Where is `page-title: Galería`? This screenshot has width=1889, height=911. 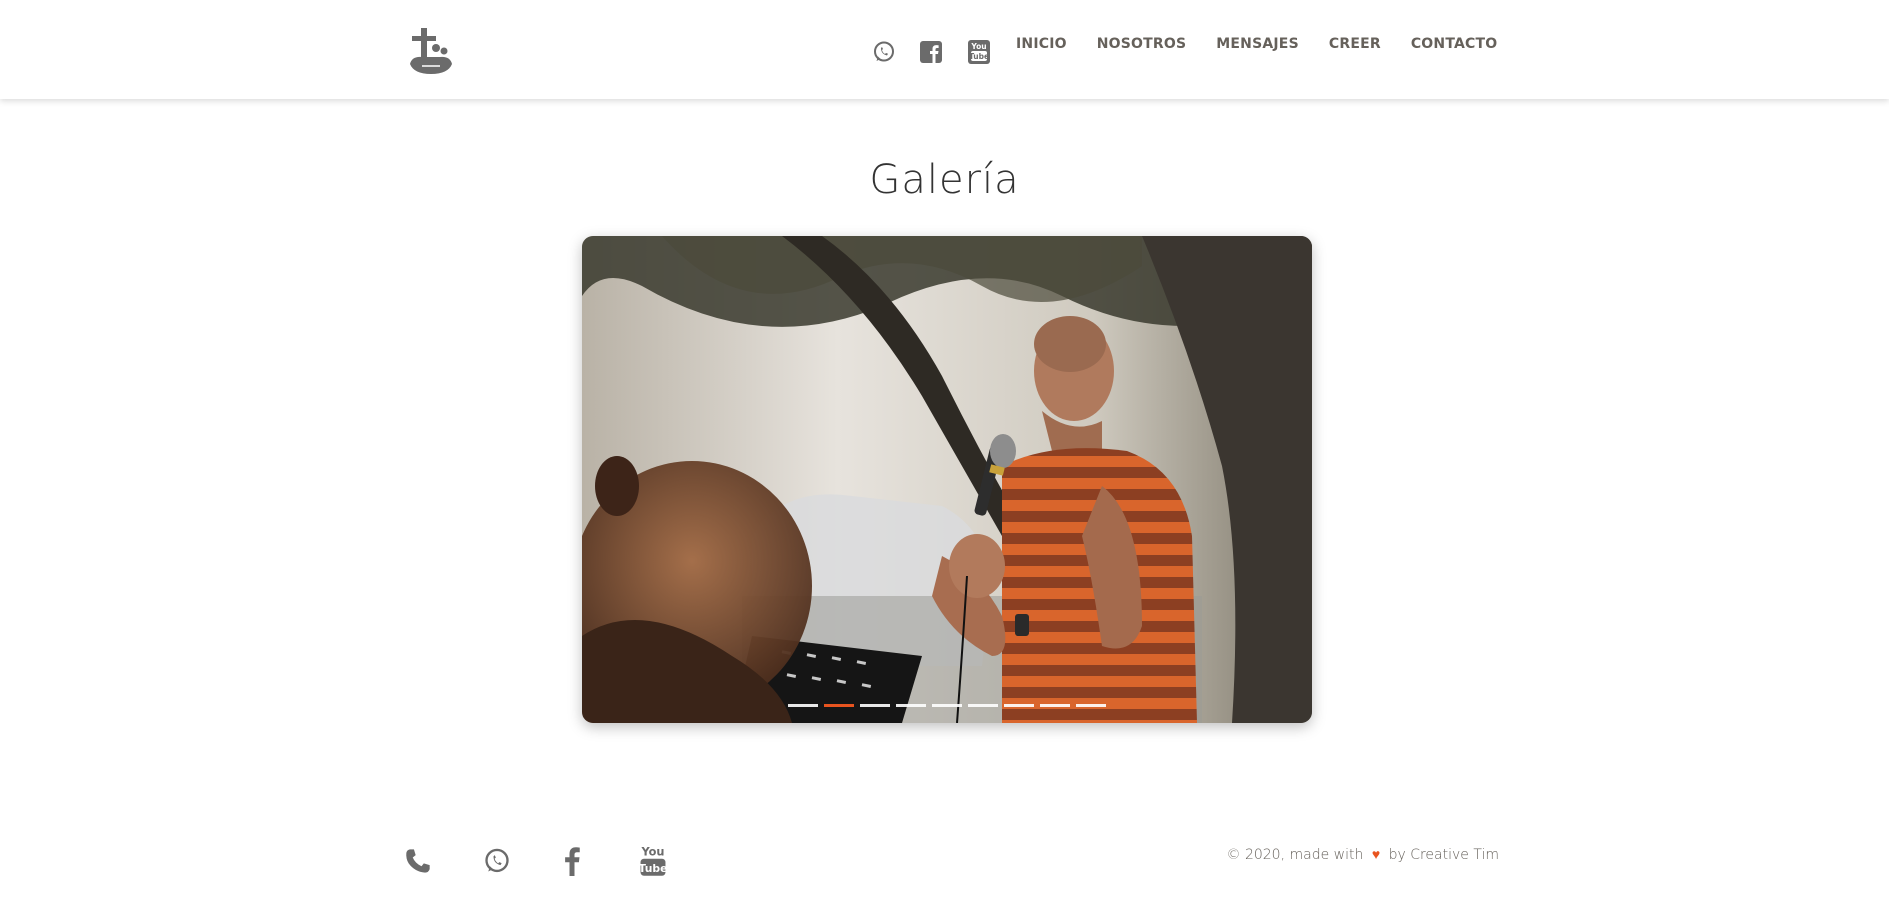 page-title: Galería is located at coordinates (944, 180).